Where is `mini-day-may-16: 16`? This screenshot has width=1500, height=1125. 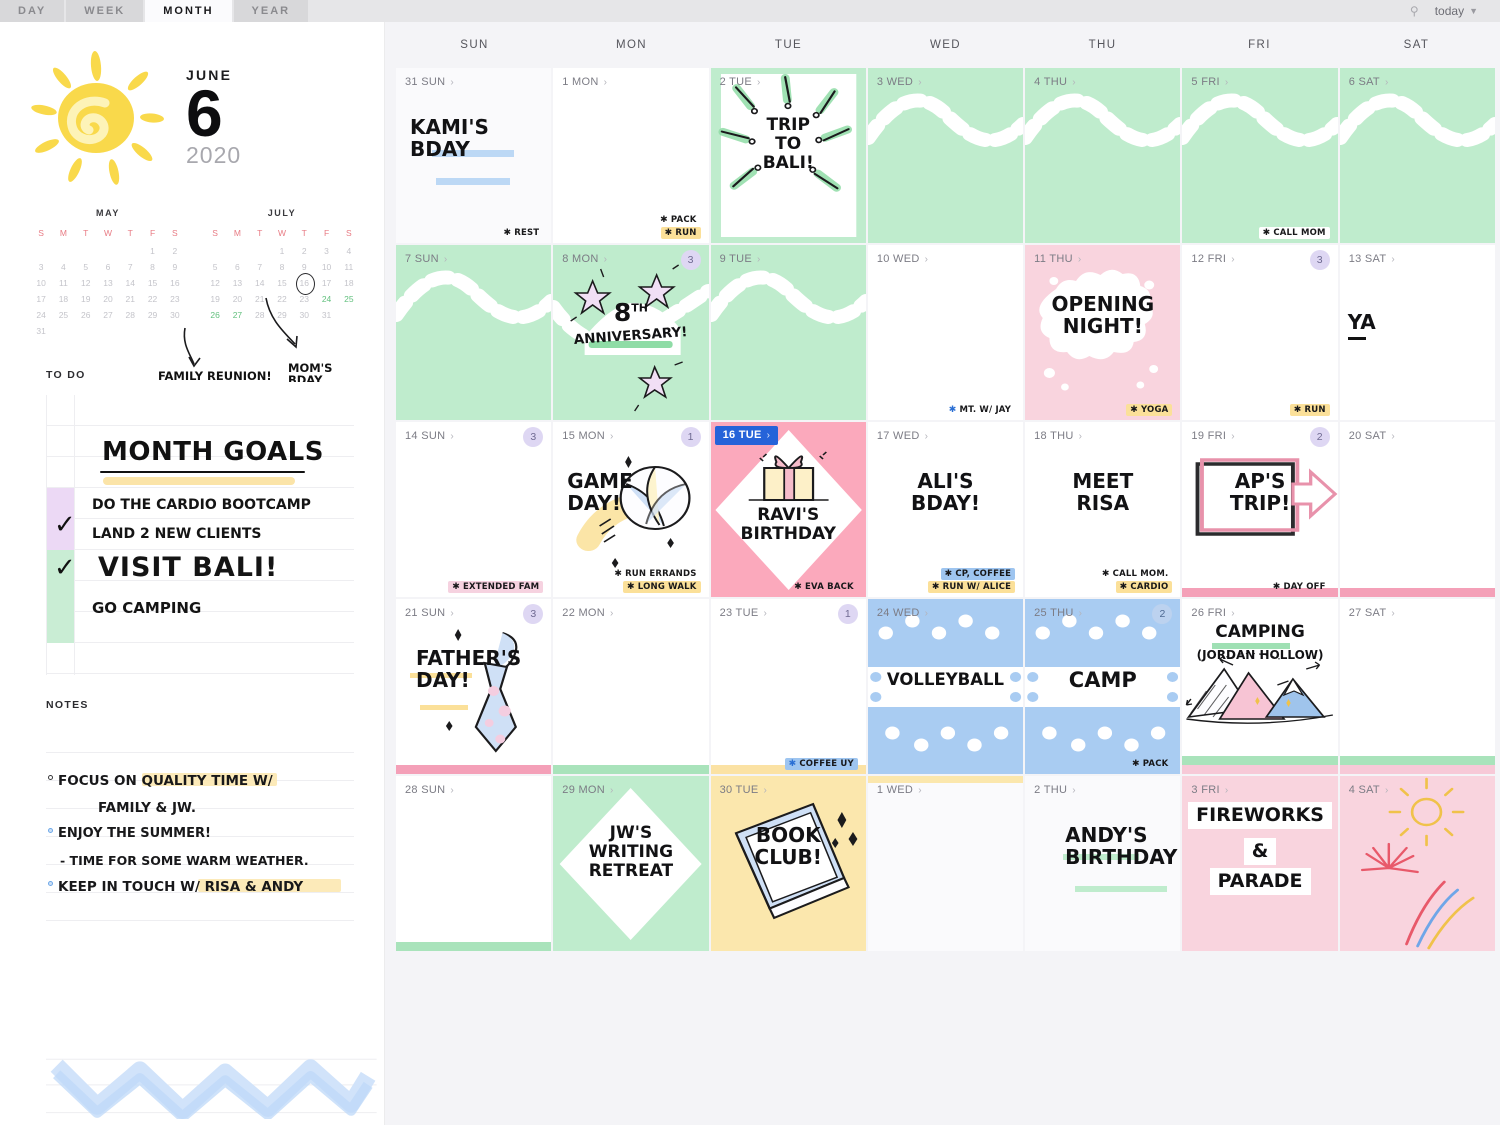
mini-day-may-16: 16 is located at coordinates (175, 283).